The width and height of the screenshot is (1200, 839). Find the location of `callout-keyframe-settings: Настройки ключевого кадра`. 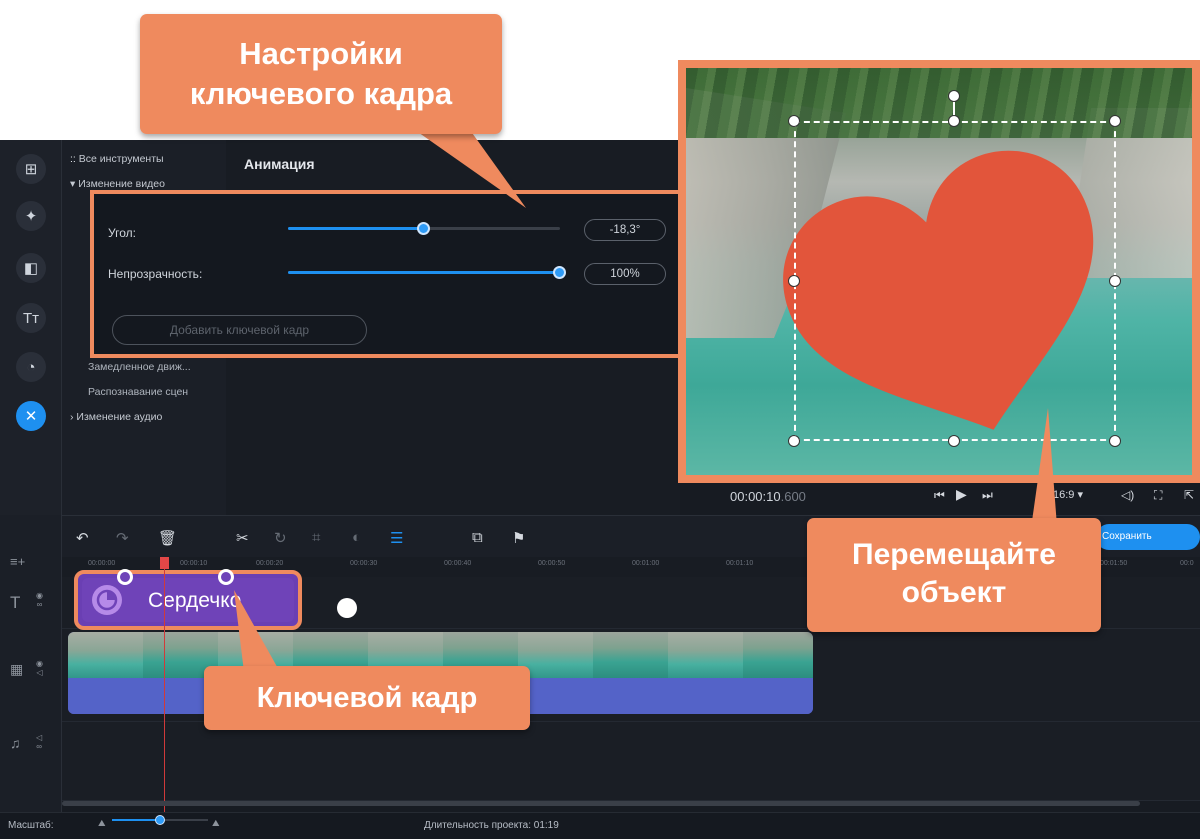

callout-keyframe-settings: Настройки ключевого кадра is located at coordinates (321, 74).